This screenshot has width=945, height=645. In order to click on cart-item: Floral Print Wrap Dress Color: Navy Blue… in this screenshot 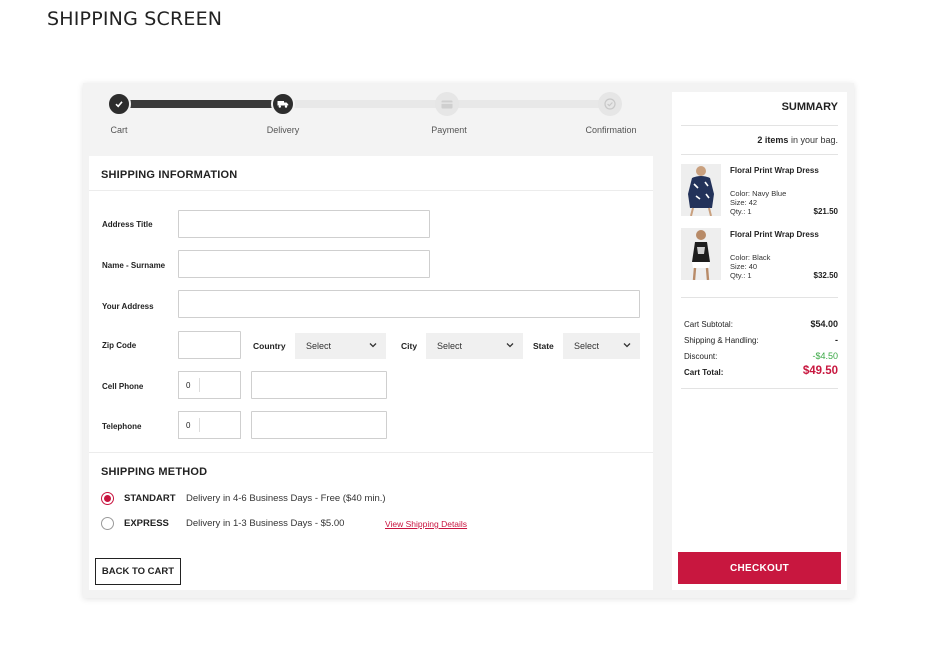, I will do `click(759, 192)`.